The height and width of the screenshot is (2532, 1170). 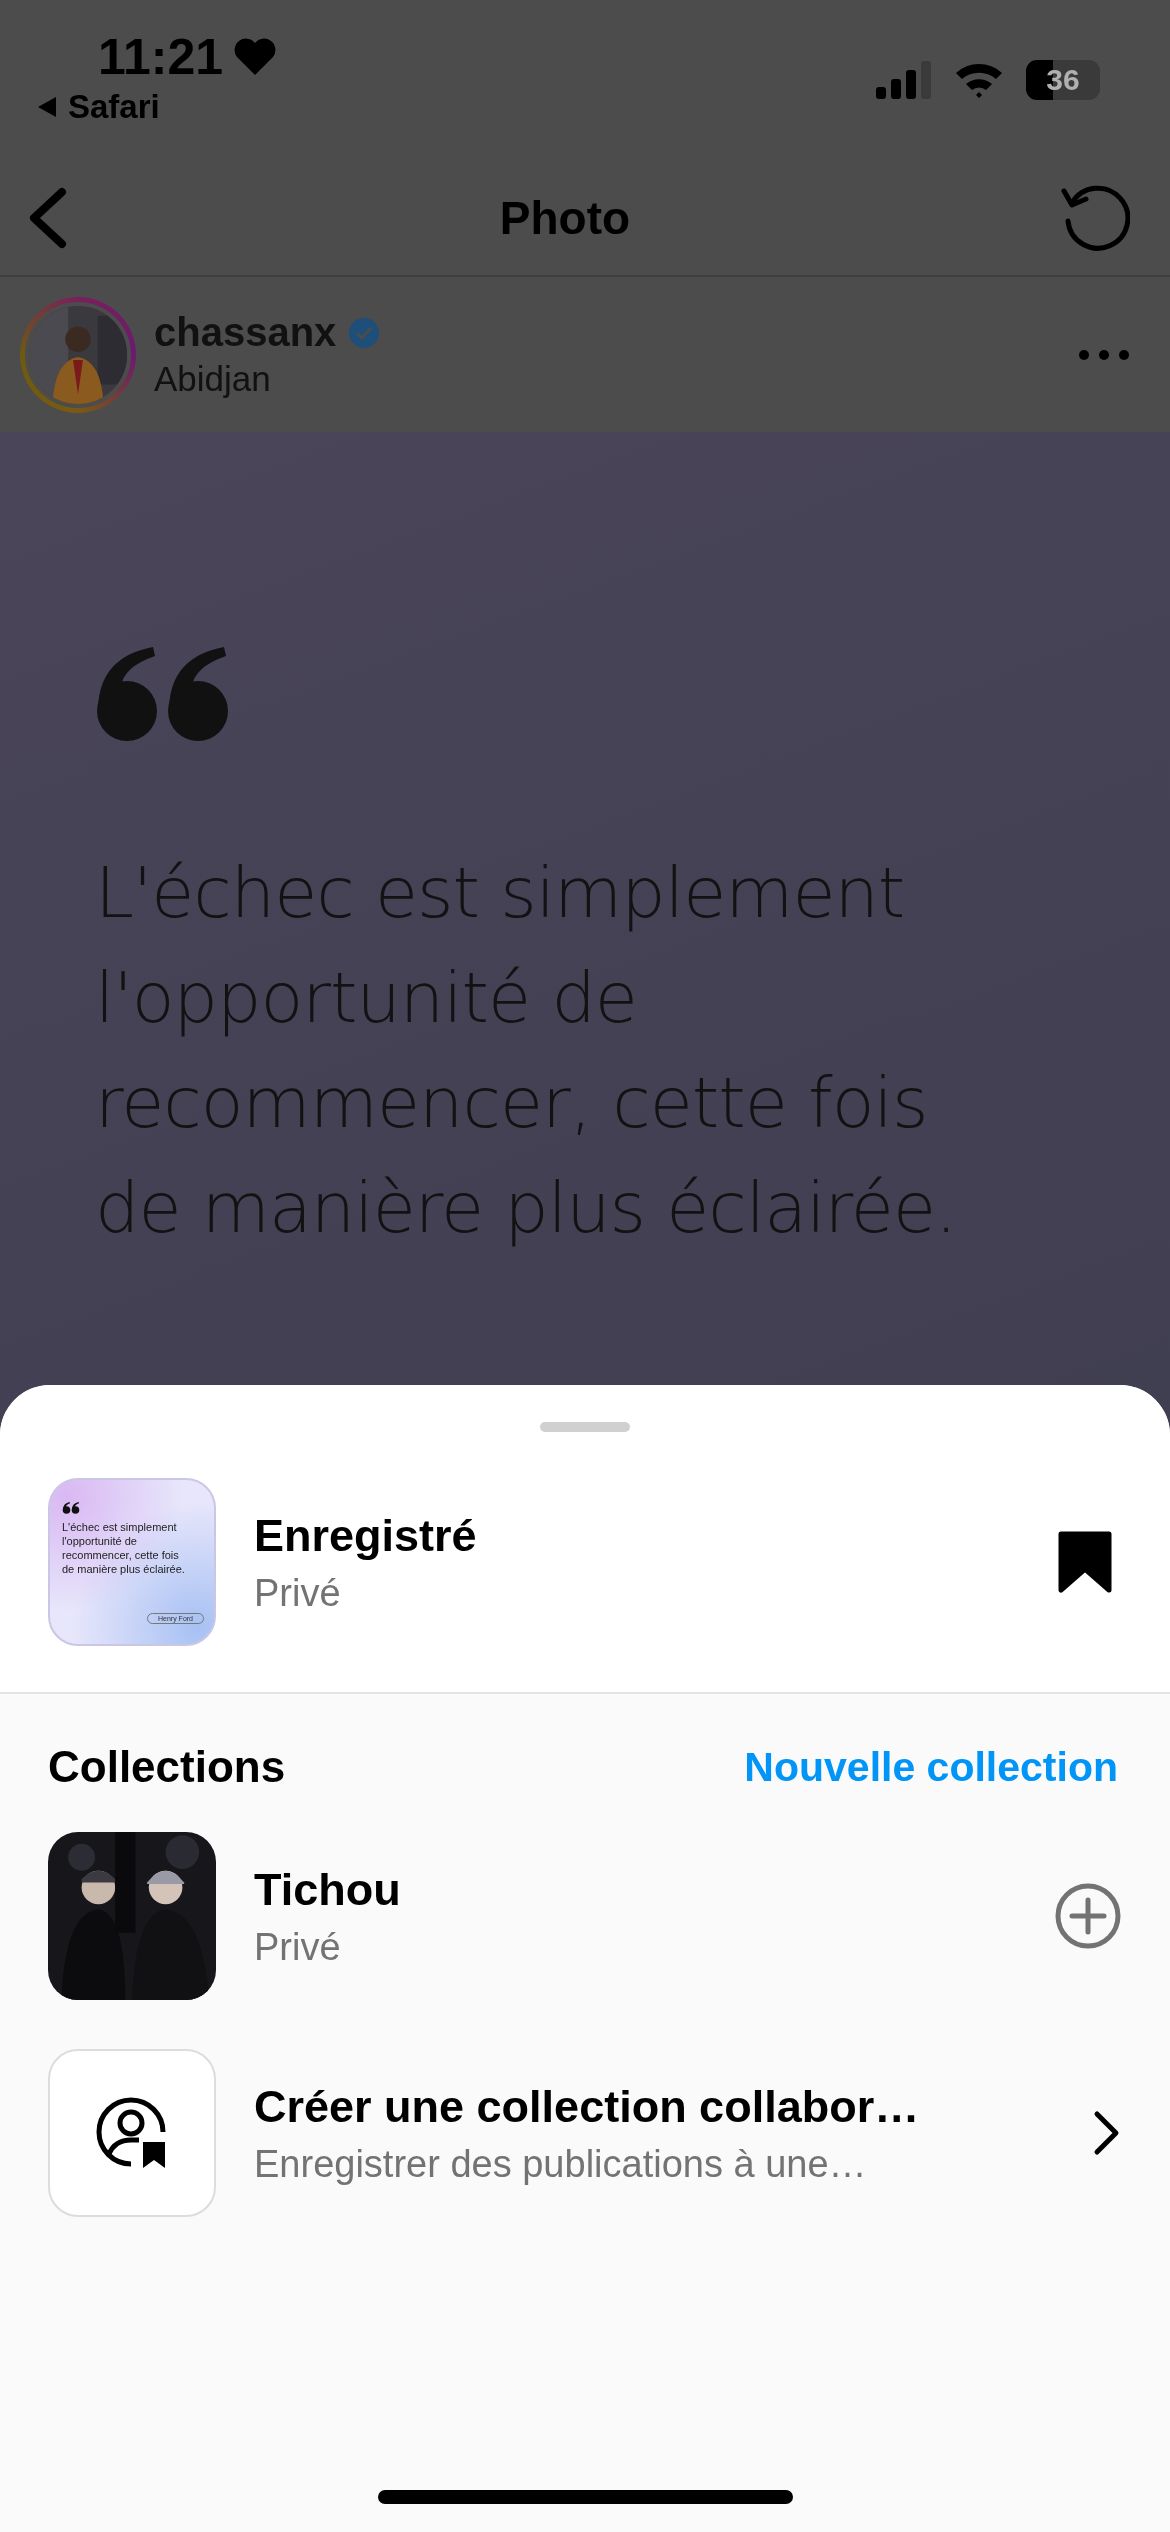 I want to click on drag-handle, so click(x=585, y=1427).